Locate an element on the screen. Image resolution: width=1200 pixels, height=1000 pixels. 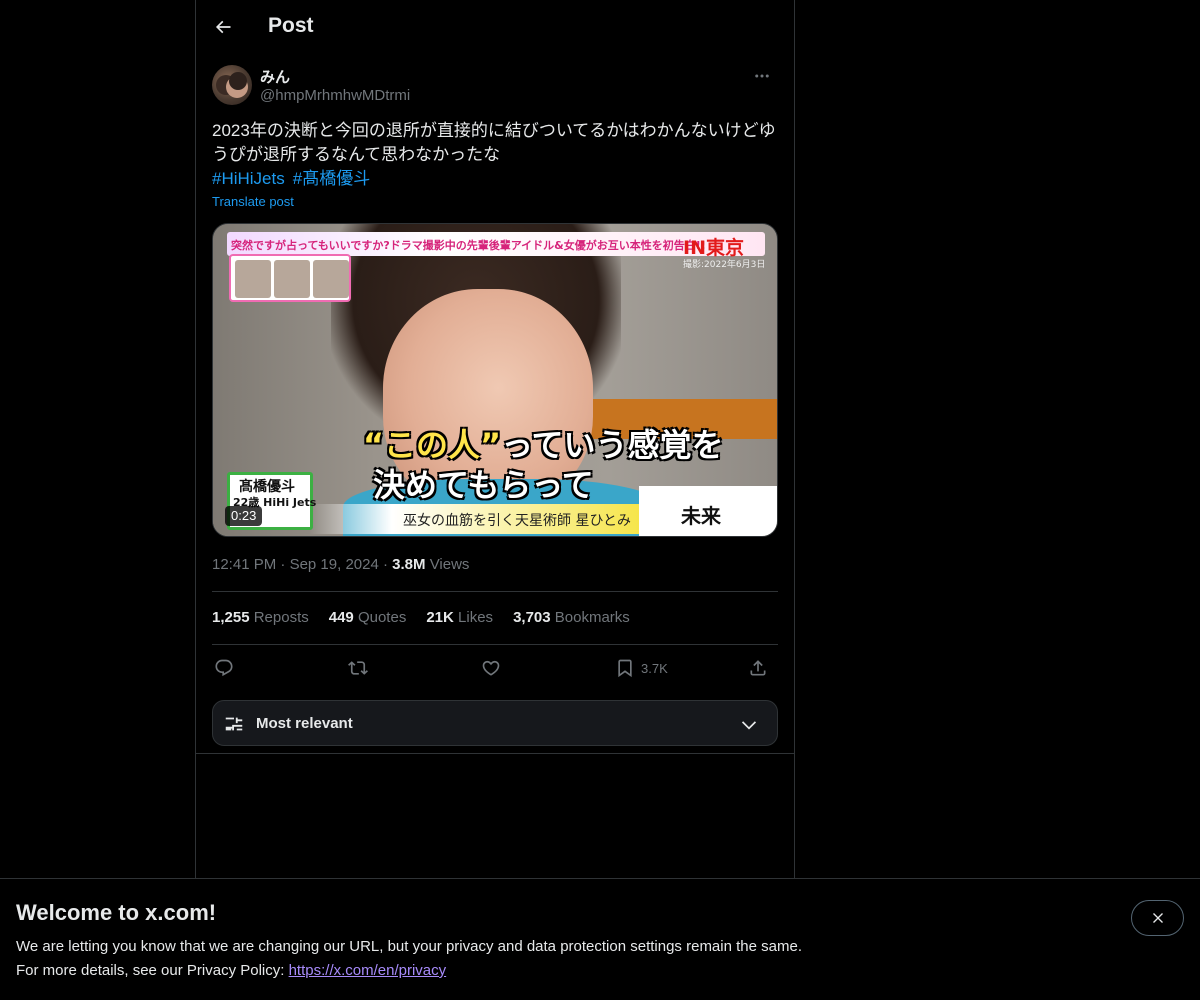
caption-quote: “この人” is located at coordinates (432, 445).